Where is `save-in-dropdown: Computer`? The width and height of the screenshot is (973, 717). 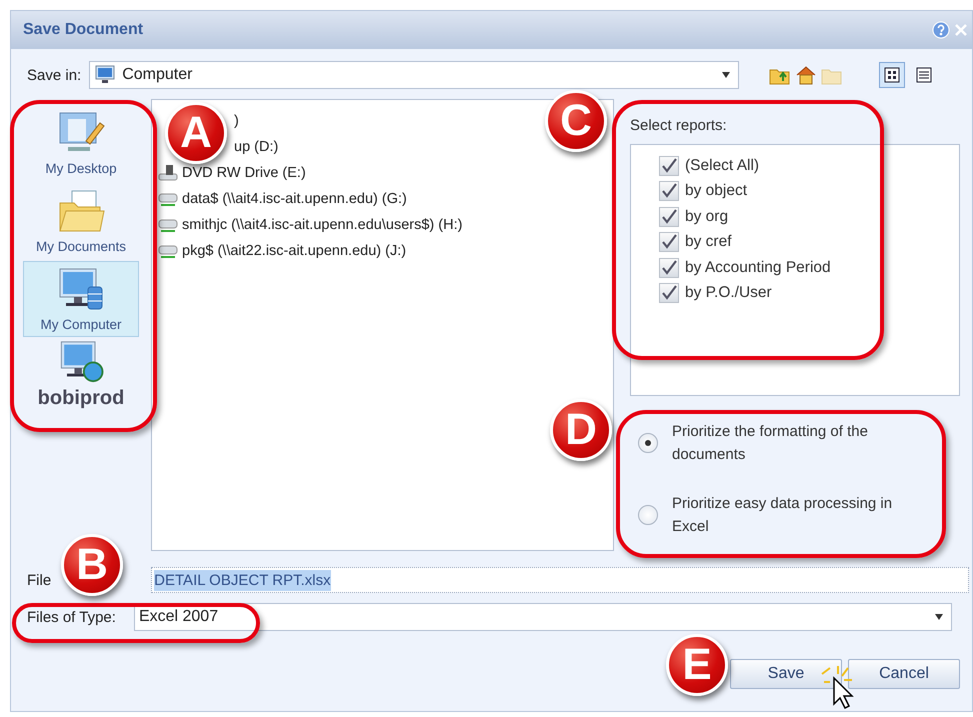 save-in-dropdown: Computer is located at coordinates (414, 75).